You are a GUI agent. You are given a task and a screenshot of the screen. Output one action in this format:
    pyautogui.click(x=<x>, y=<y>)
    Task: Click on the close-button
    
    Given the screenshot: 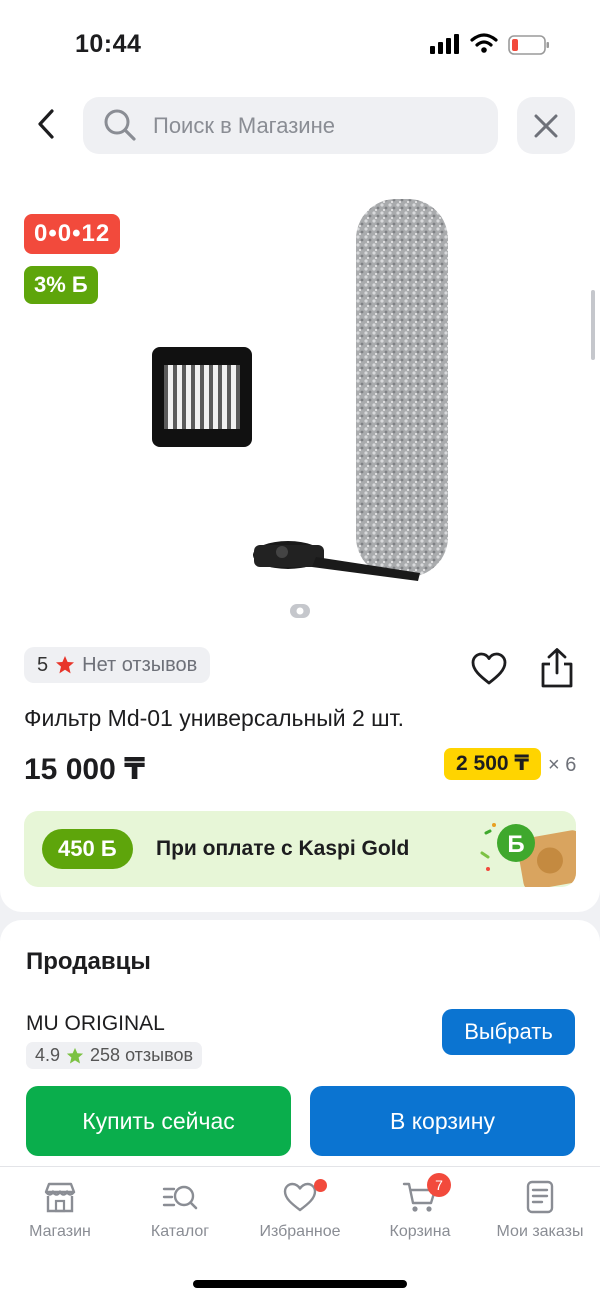 What is the action you would take?
    pyautogui.click(x=546, y=125)
    